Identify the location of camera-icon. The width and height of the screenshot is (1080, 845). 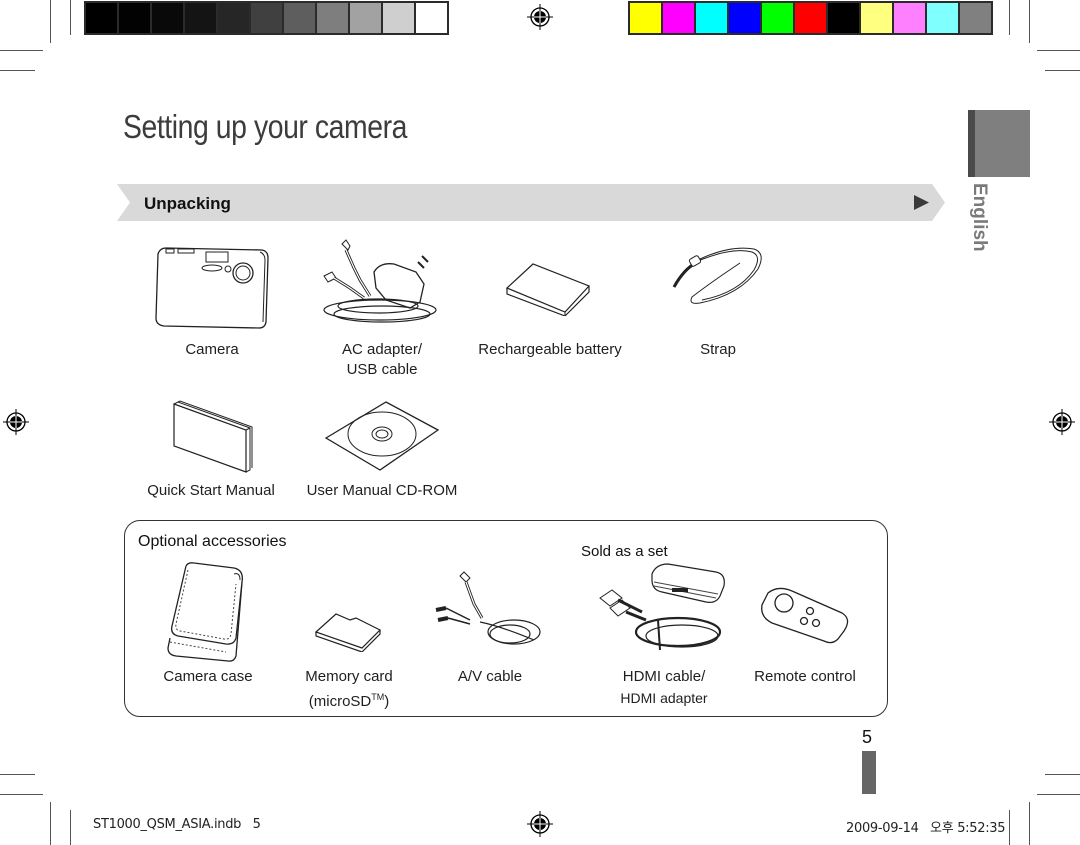
(212, 288).